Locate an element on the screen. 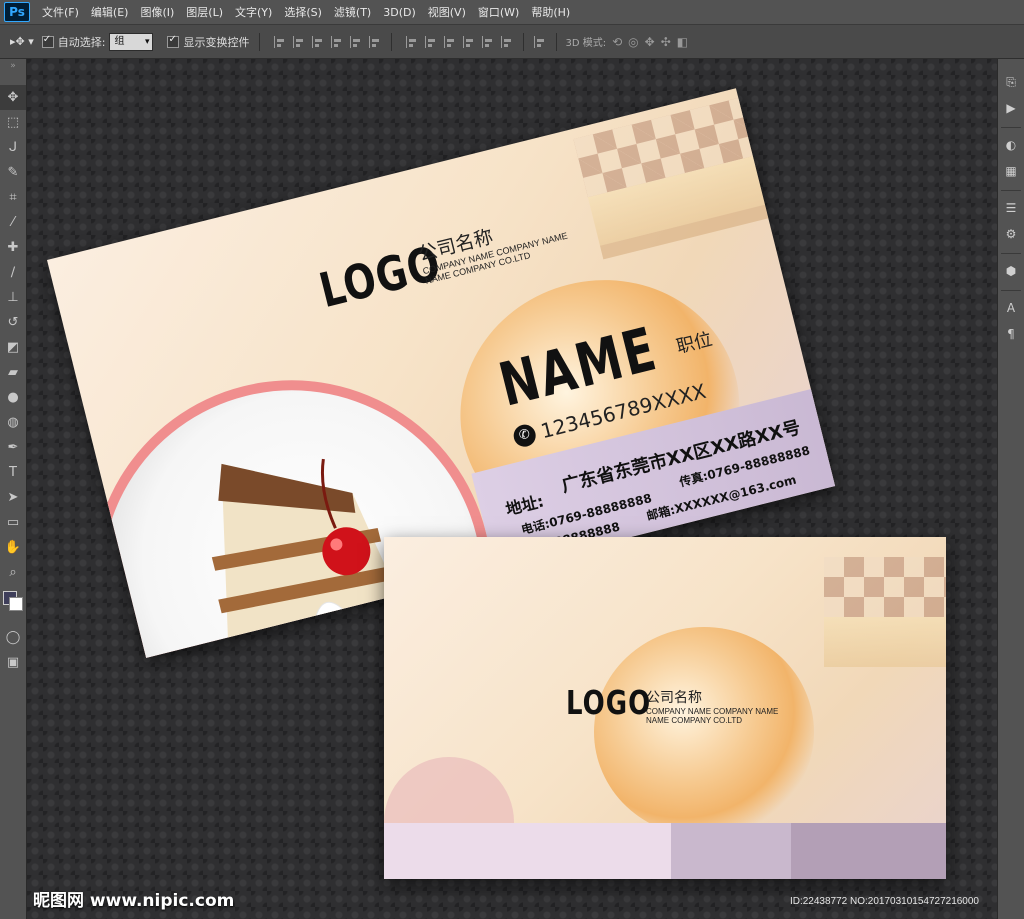 The height and width of the screenshot is (919, 1024). auto-select-checkbox is located at coordinates (47, 41).